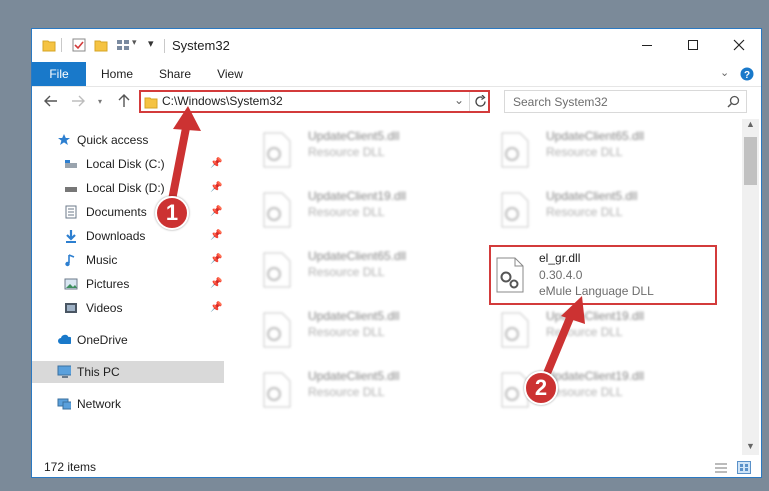  I want to click on step-marker-1: 1, so click(172, 213).